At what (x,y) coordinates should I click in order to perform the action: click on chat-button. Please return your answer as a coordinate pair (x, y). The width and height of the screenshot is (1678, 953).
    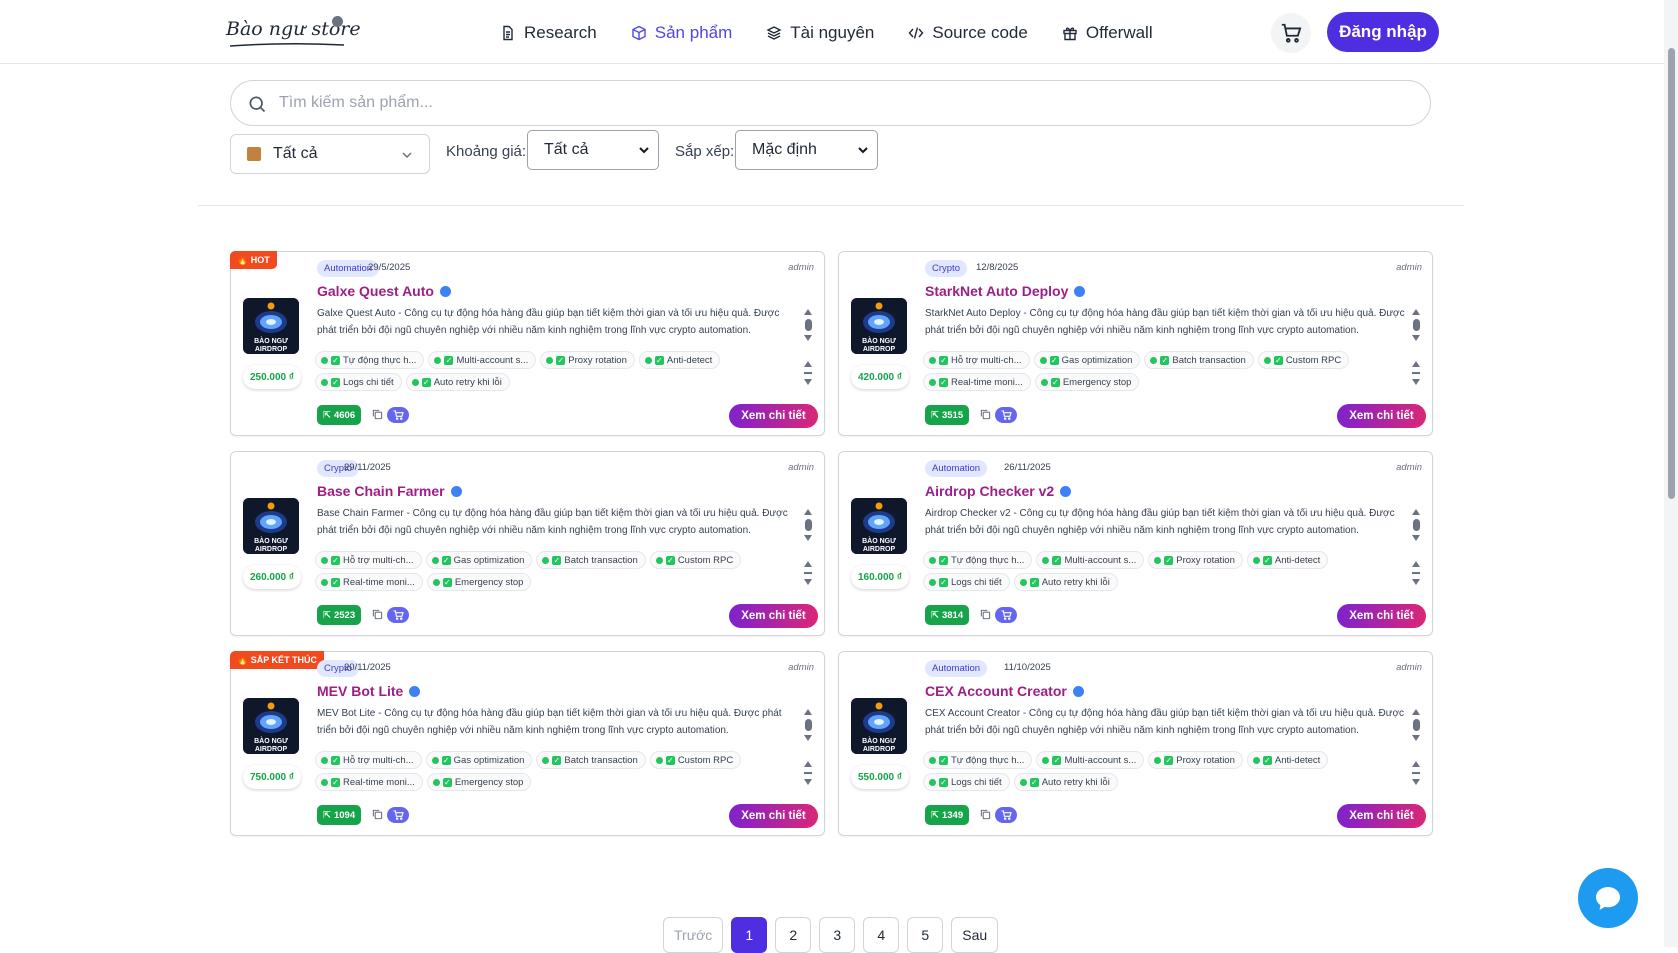
    Looking at the image, I should click on (1608, 898).